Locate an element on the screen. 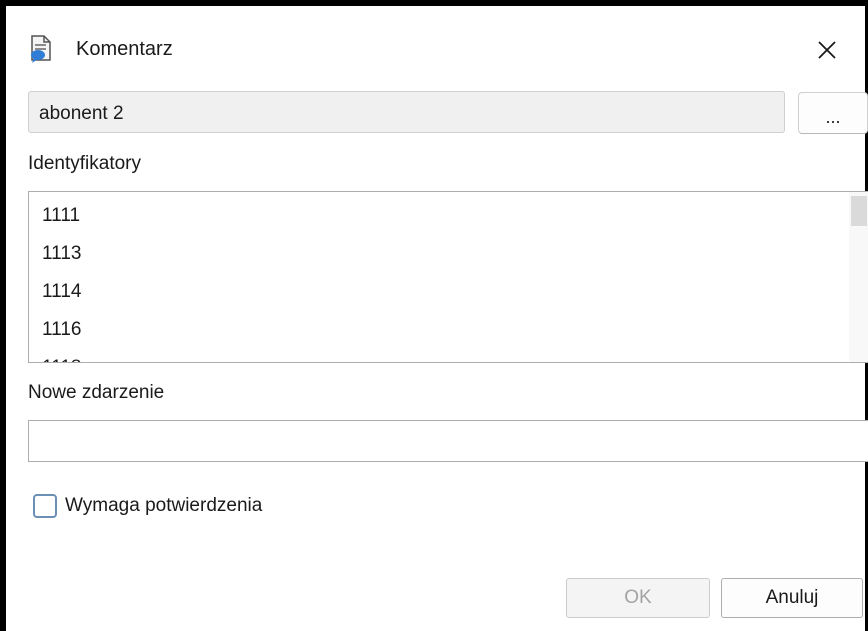 This screenshot has height=631, width=868. list-item: 1116 is located at coordinates (61, 336).